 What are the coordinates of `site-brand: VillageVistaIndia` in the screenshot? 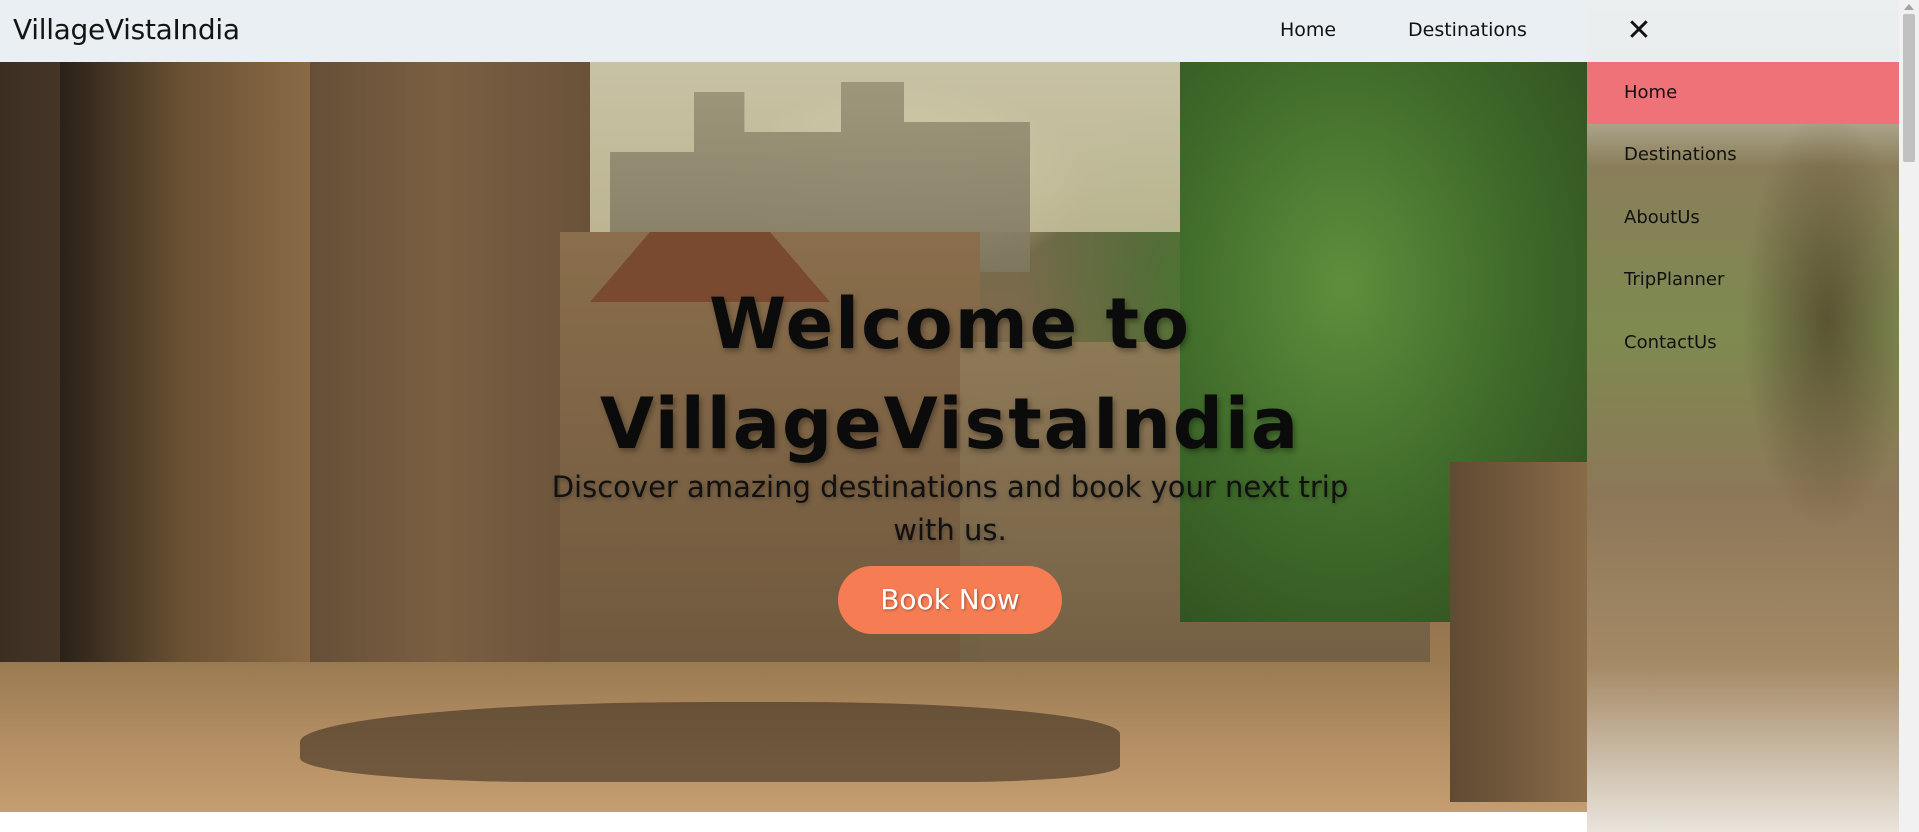 It's located at (126, 29).